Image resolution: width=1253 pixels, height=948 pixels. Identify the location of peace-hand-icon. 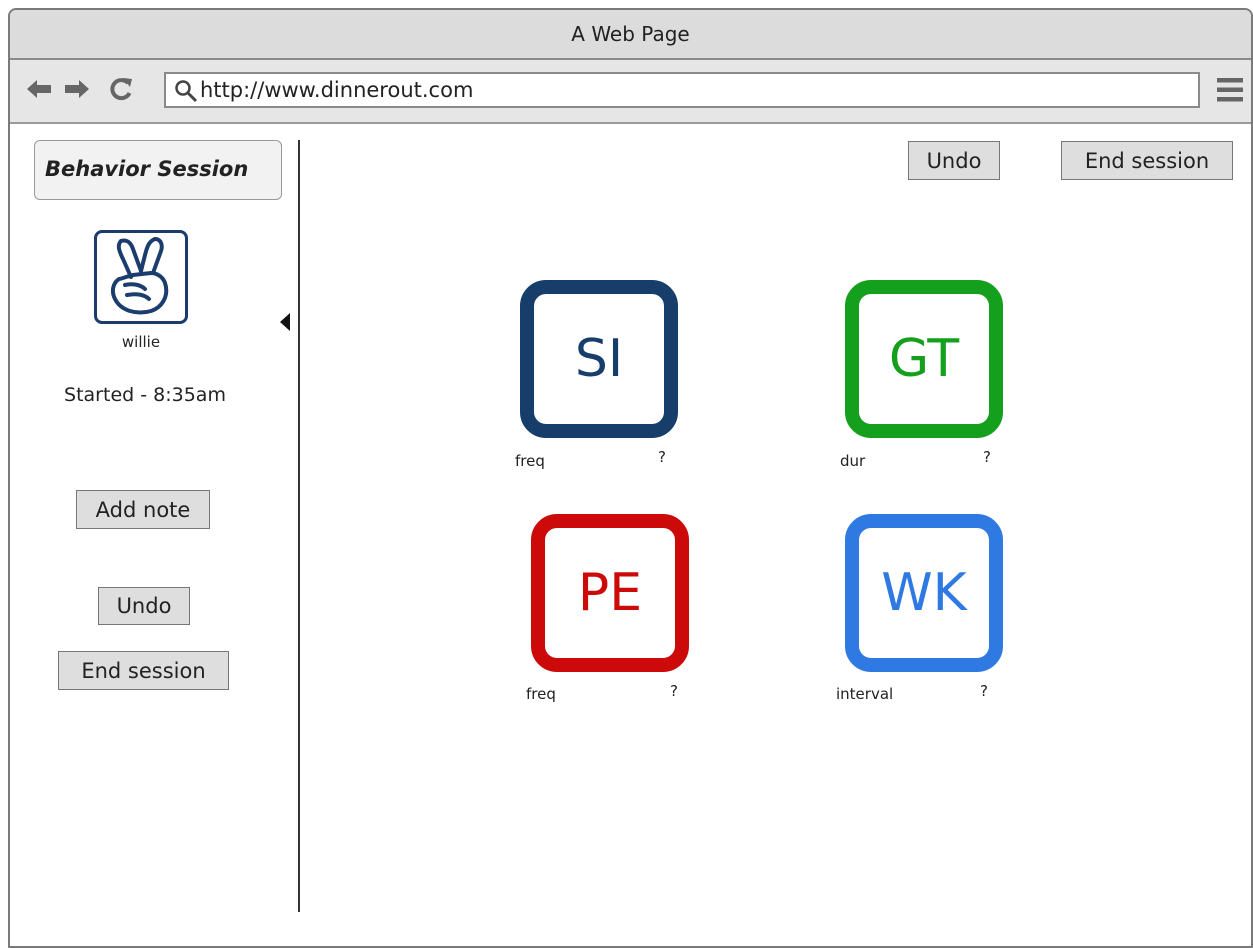
(139, 276).